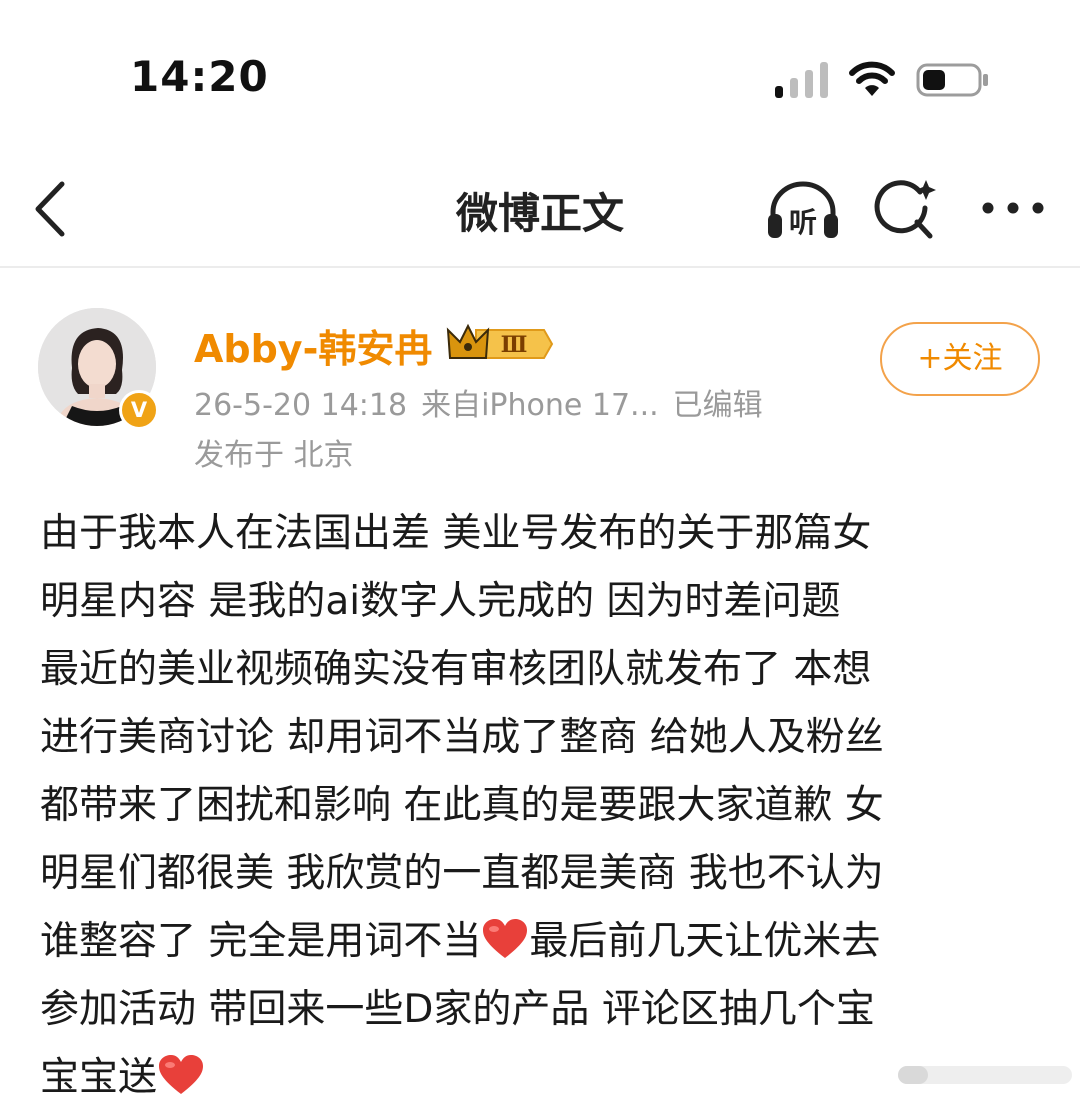 This screenshot has width=1080, height=1112. I want to click on verified-badge: V, so click(139, 410).